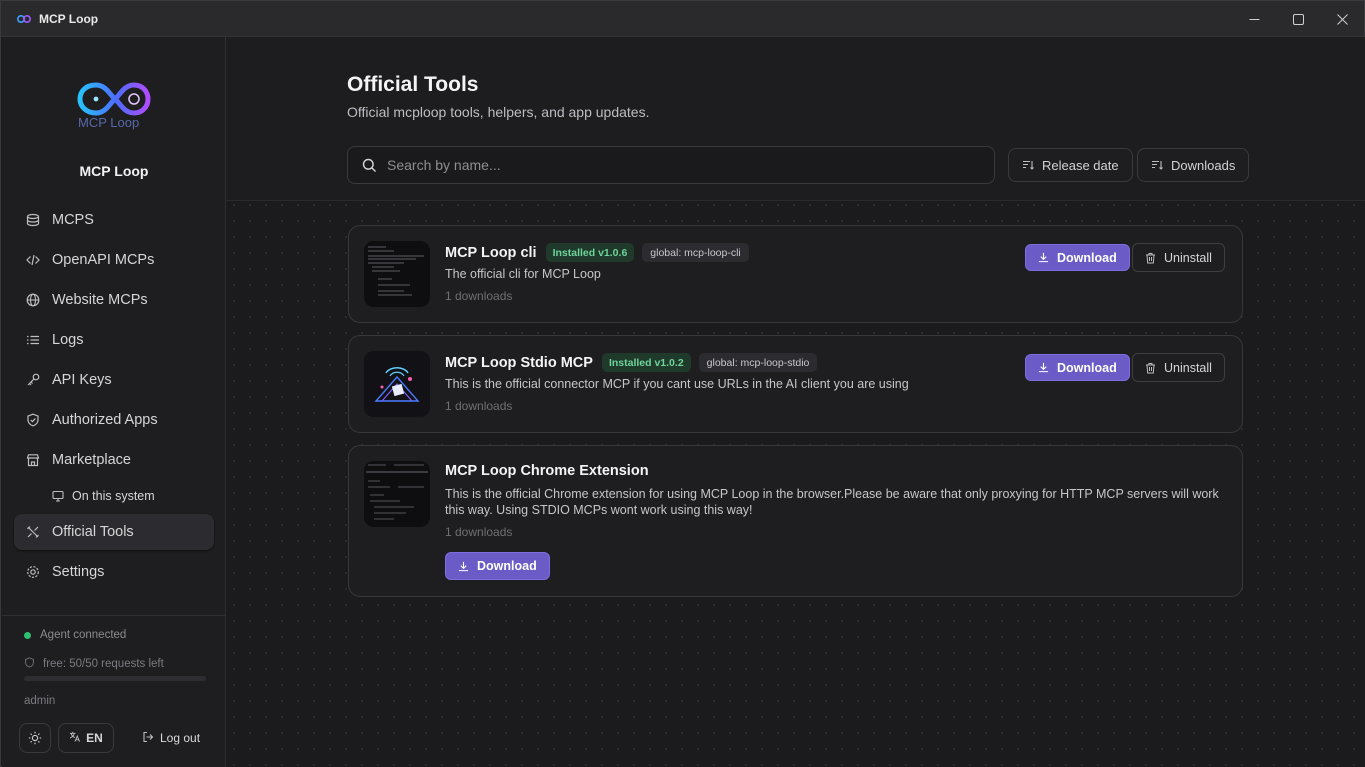 This screenshot has height=767, width=1365. I want to click on installed-badge: Installed v1.0.6, so click(590, 252).